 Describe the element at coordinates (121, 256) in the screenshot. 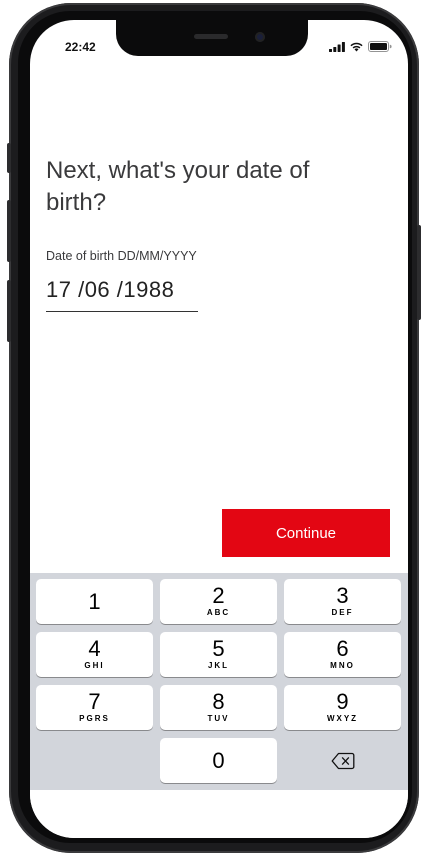

I see `dob-field-label: Date of birth DD/MM/YYYY` at that location.